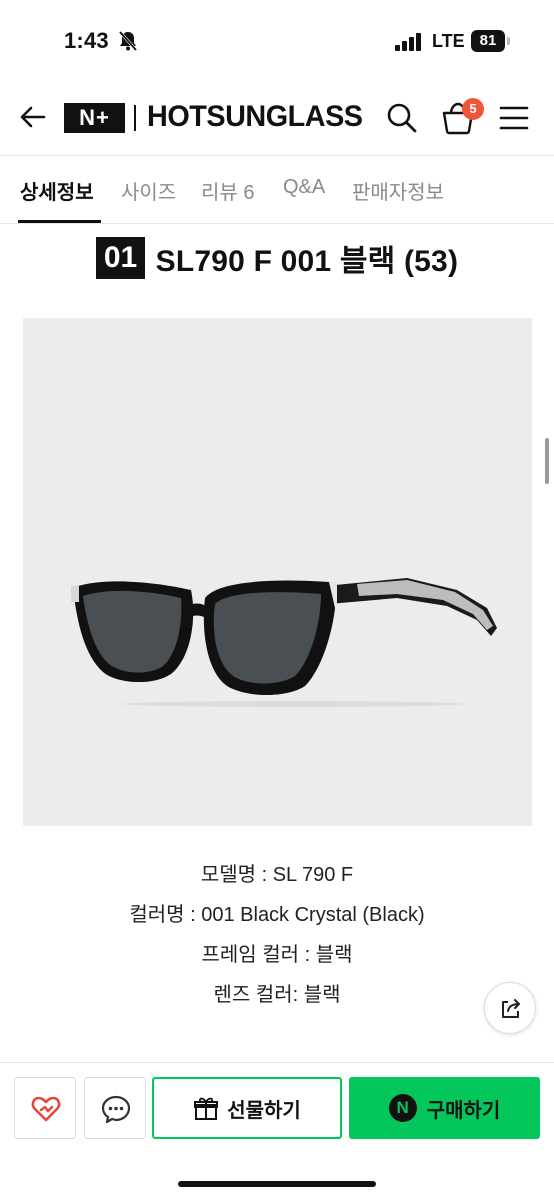 The height and width of the screenshot is (1200, 554). What do you see at coordinates (86, 40) in the screenshot?
I see `status-time: 1:43` at bounding box center [86, 40].